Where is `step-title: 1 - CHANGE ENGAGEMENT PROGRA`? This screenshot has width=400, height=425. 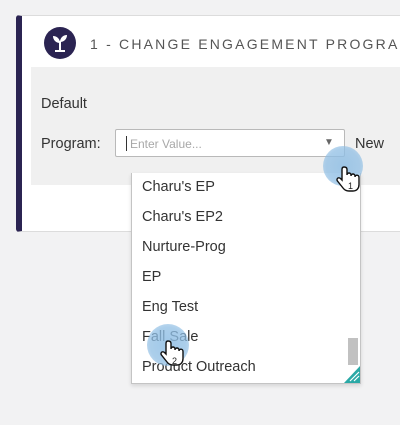
step-title: 1 - CHANGE ENGAGEMENT PROGRA is located at coordinates (245, 44).